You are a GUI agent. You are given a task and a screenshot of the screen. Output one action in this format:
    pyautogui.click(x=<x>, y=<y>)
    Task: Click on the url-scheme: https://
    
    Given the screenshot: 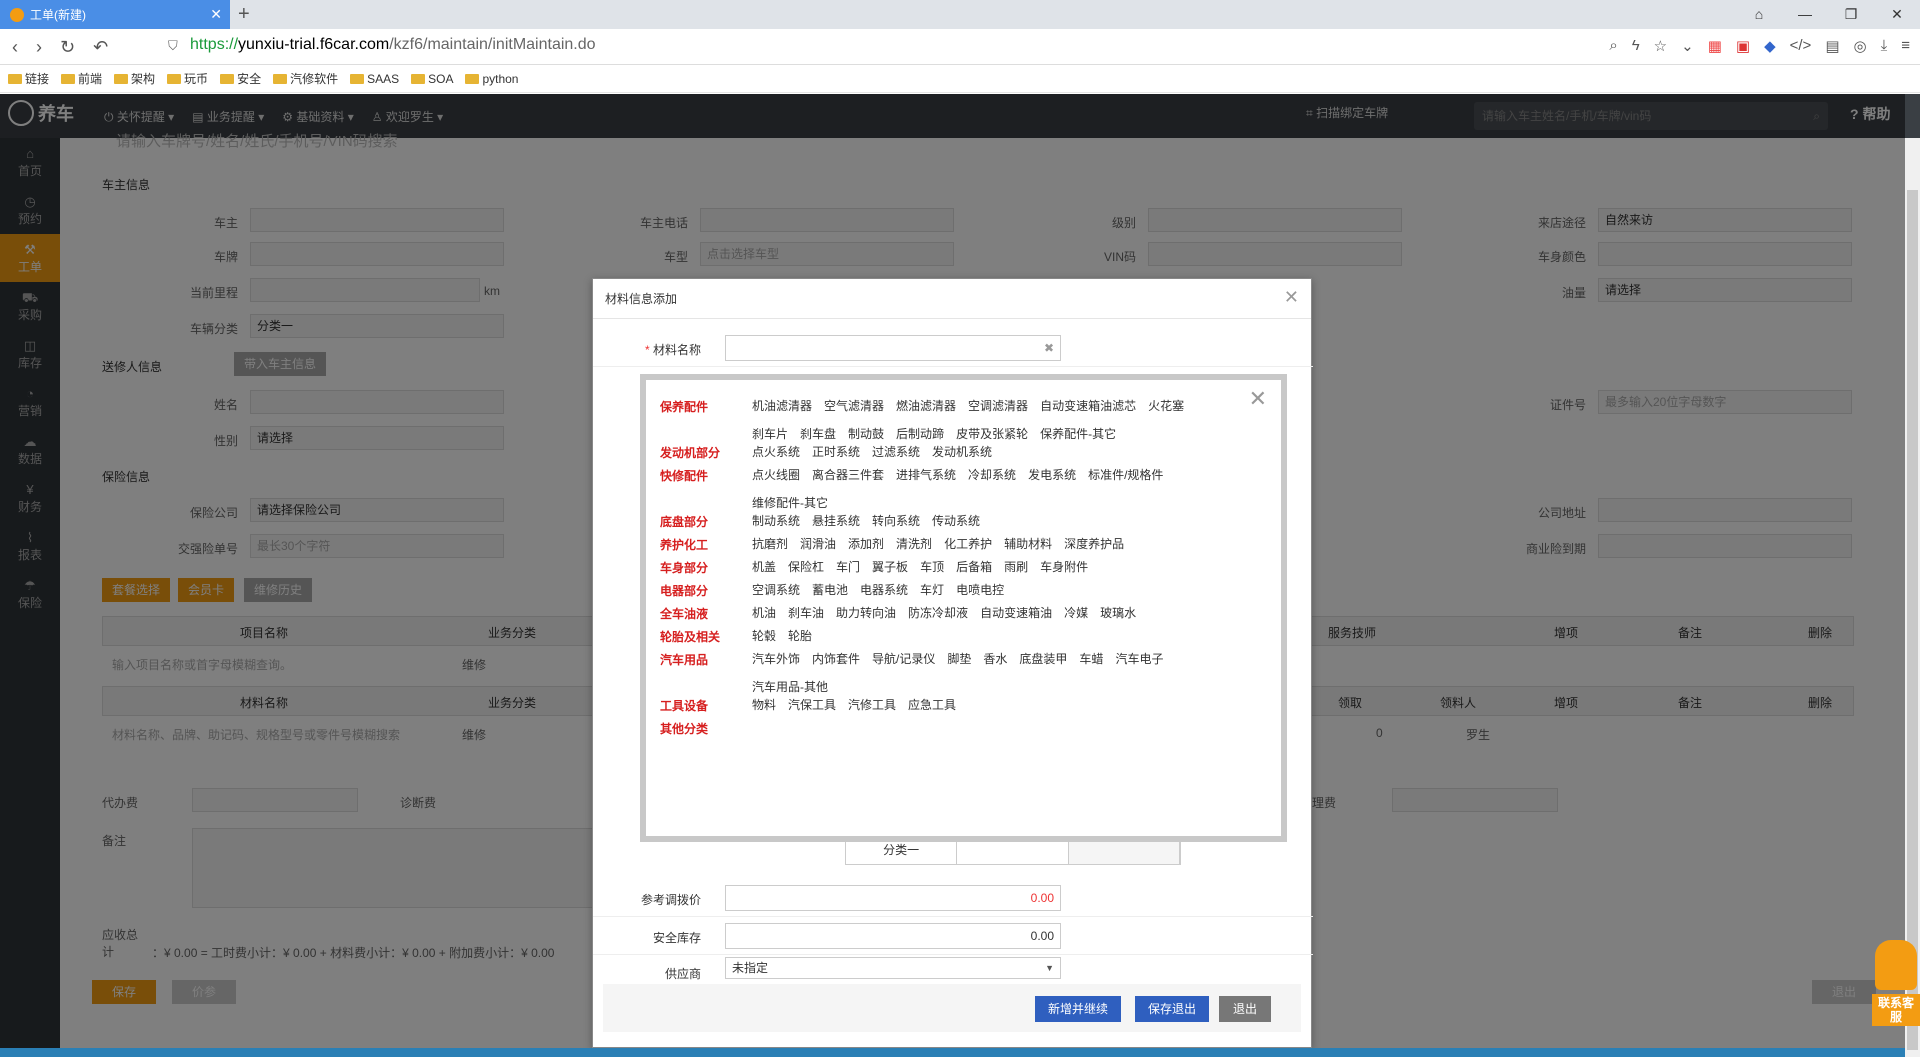 What is the action you would take?
    pyautogui.click(x=214, y=44)
    